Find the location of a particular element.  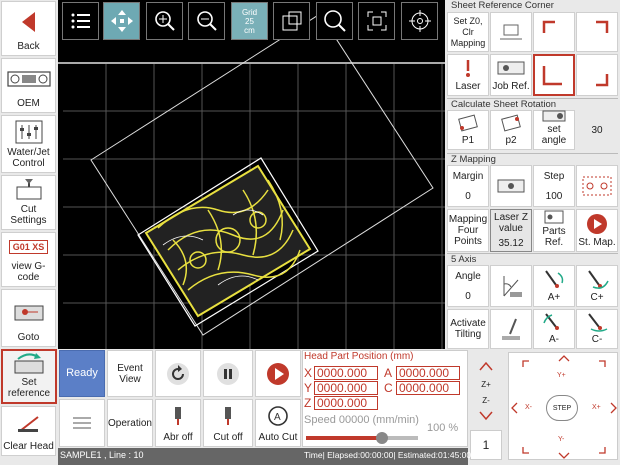

view-gcode-button: G01 XS view G-code is located at coordinates (28, 259).